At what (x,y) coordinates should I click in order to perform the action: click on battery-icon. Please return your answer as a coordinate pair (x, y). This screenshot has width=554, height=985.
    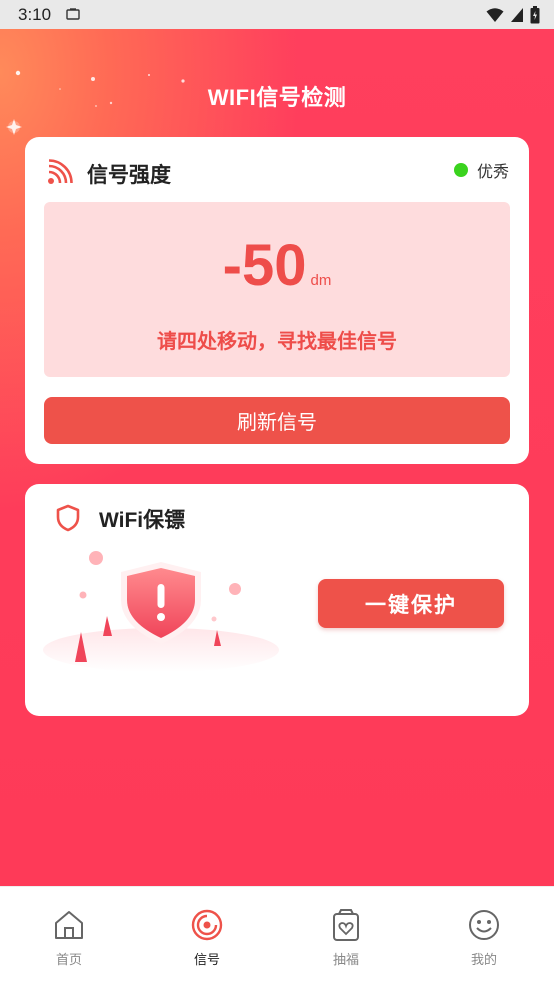
    Looking at the image, I should click on (535, 15).